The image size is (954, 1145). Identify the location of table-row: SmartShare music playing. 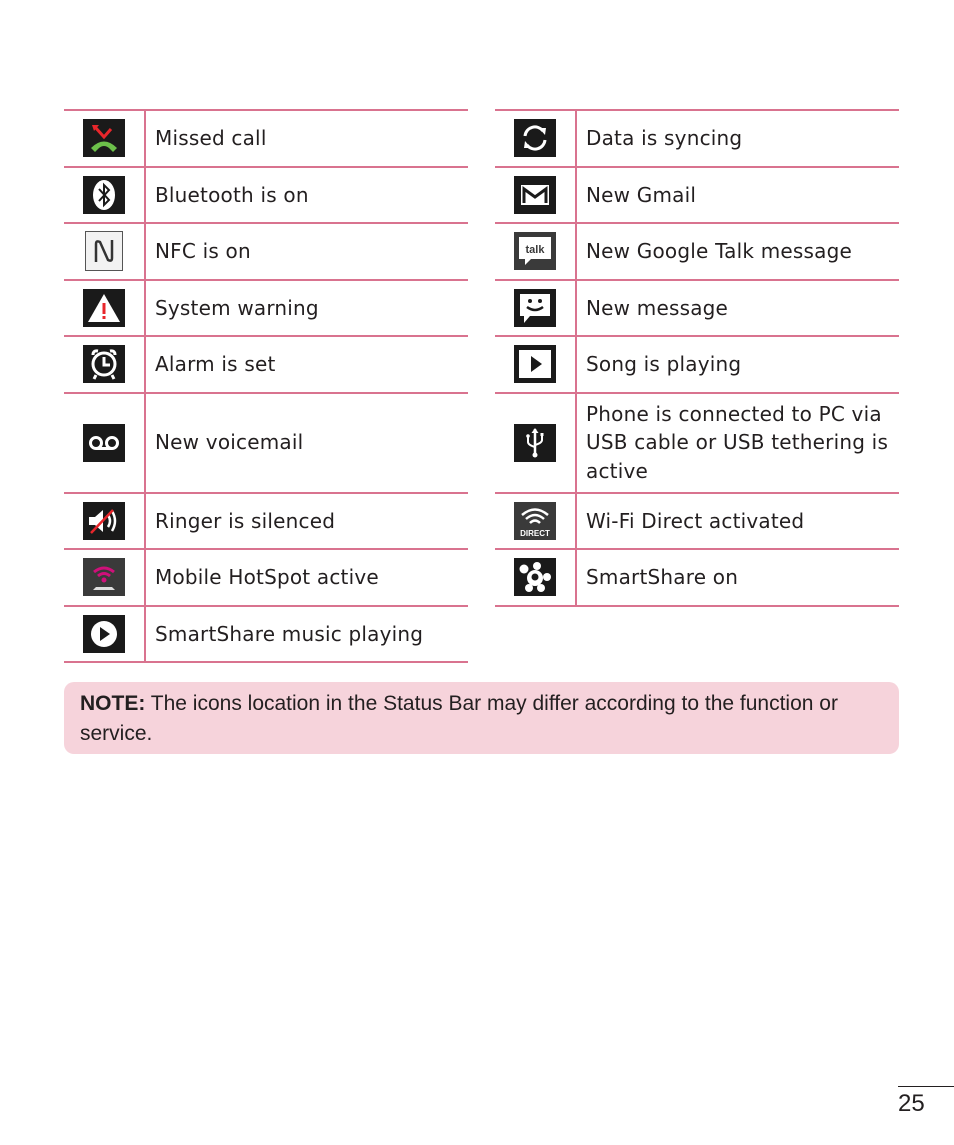
(266, 634).